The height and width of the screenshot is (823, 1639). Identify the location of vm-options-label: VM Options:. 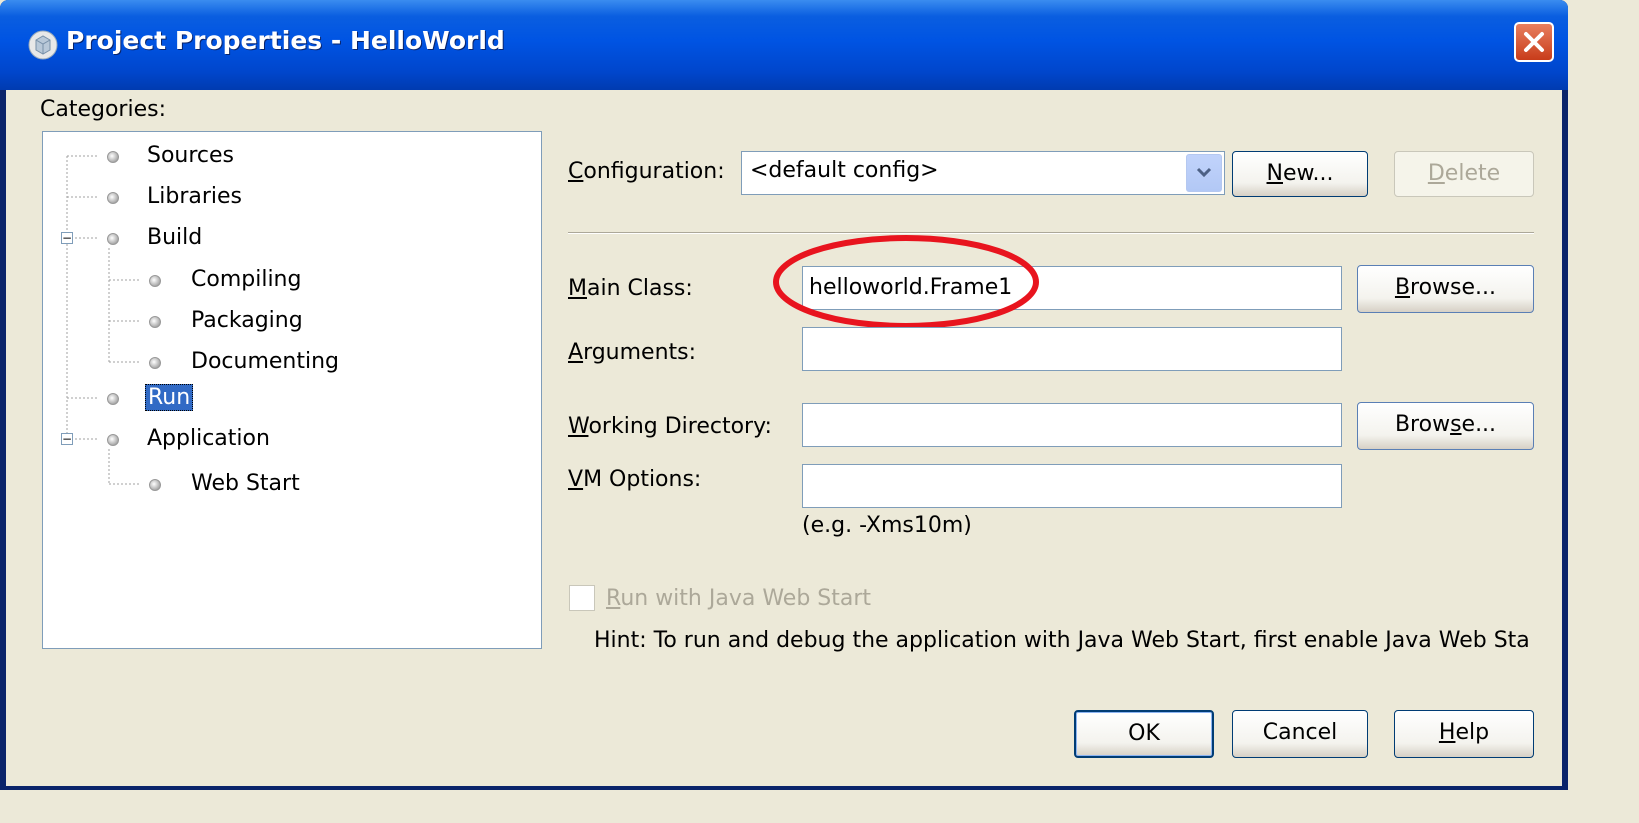
(634, 479).